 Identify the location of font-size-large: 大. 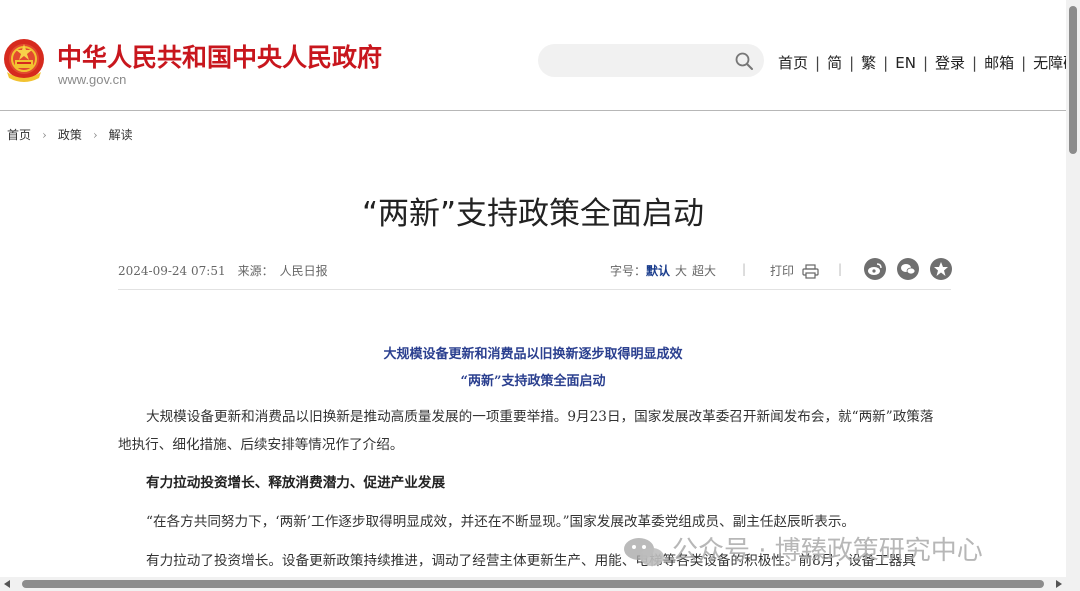
(681, 271).